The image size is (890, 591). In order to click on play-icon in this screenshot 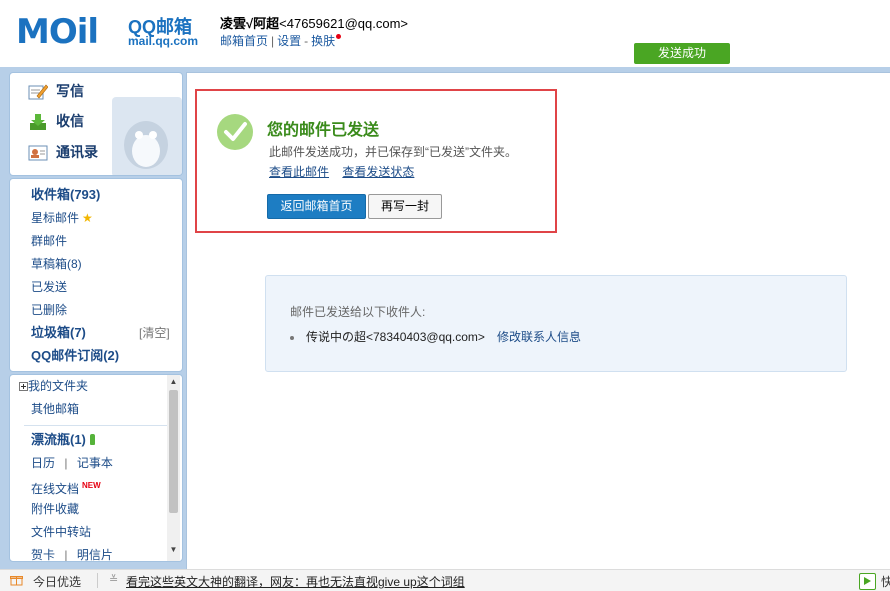, I will do `click(867, 581)`.